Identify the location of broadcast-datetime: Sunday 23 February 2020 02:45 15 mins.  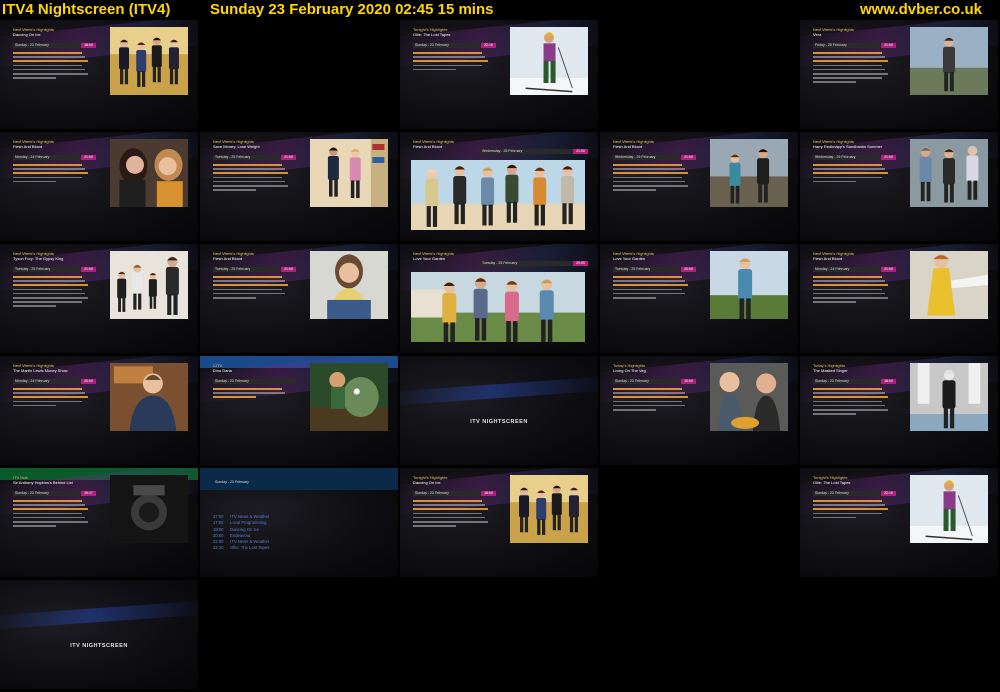
(352, 9).